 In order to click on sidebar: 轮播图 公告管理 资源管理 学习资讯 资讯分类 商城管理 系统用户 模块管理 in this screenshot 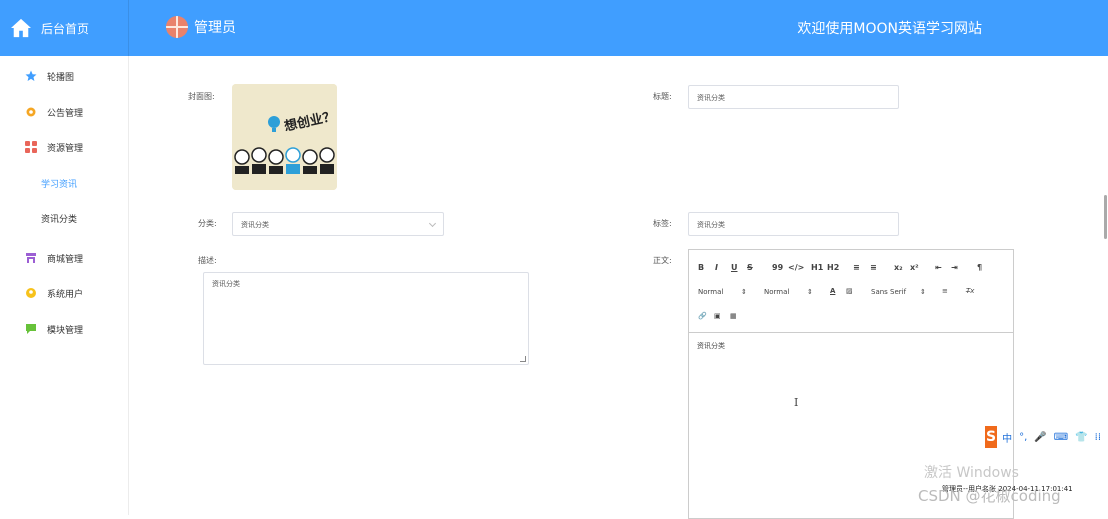, I will do `click(64, 285)`.